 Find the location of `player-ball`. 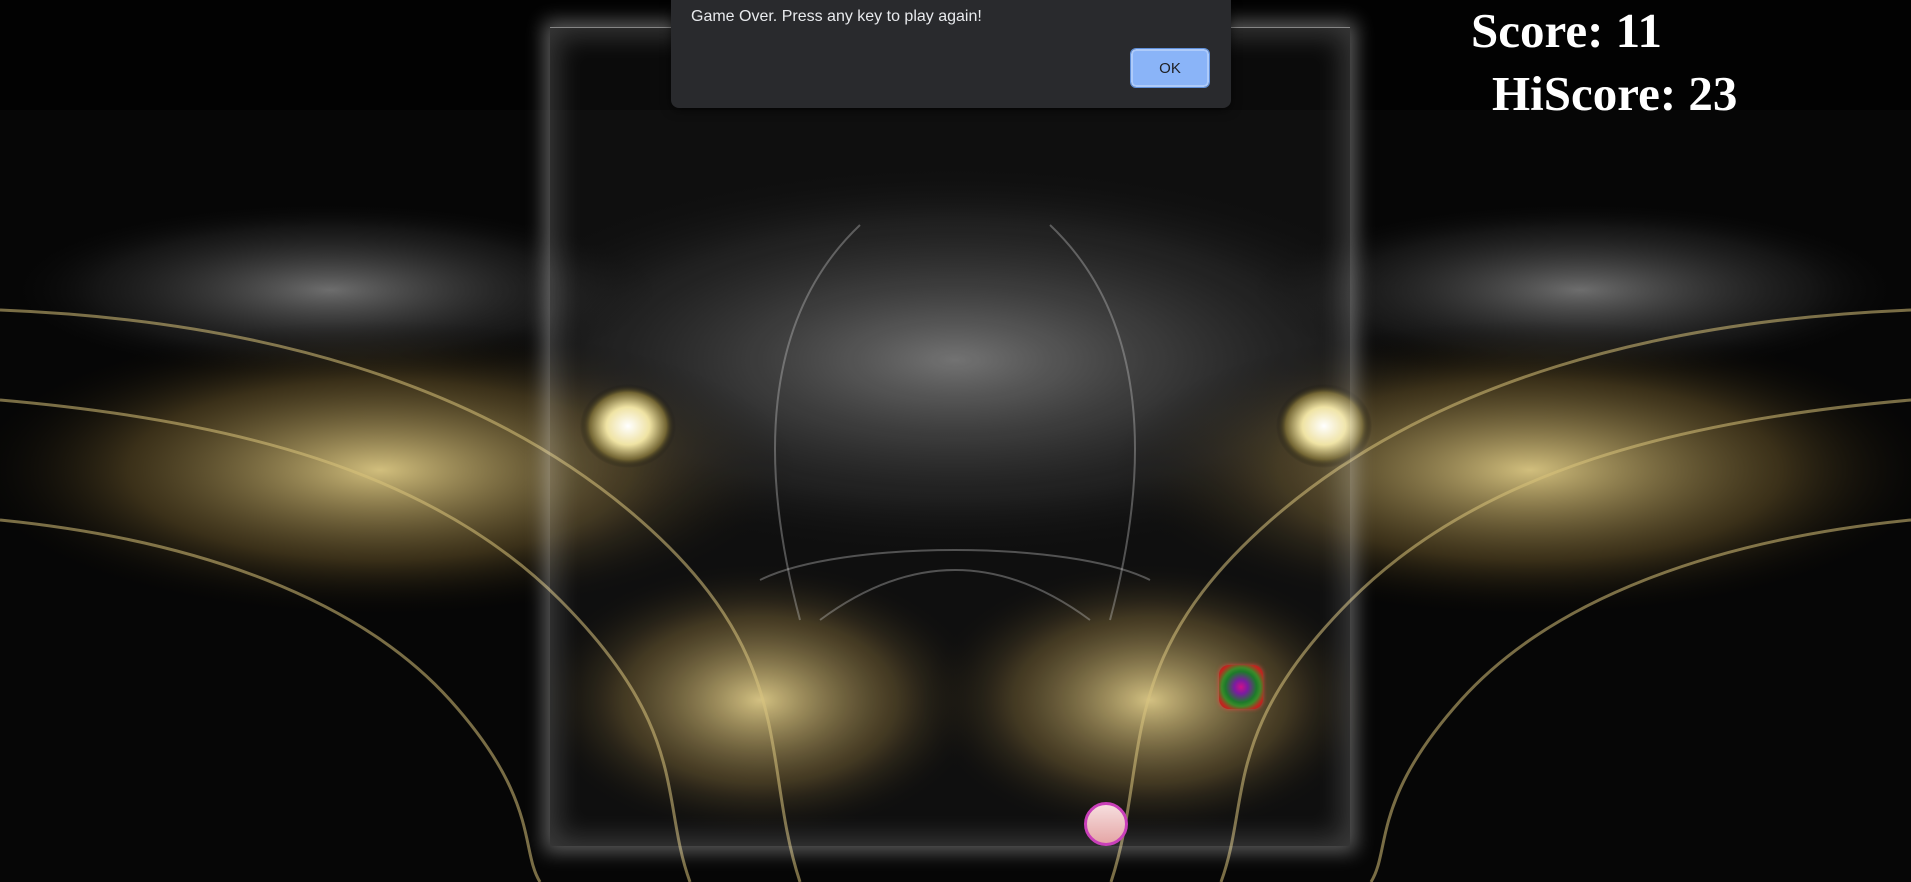

player-ball is located at coordinates (1106, 824).